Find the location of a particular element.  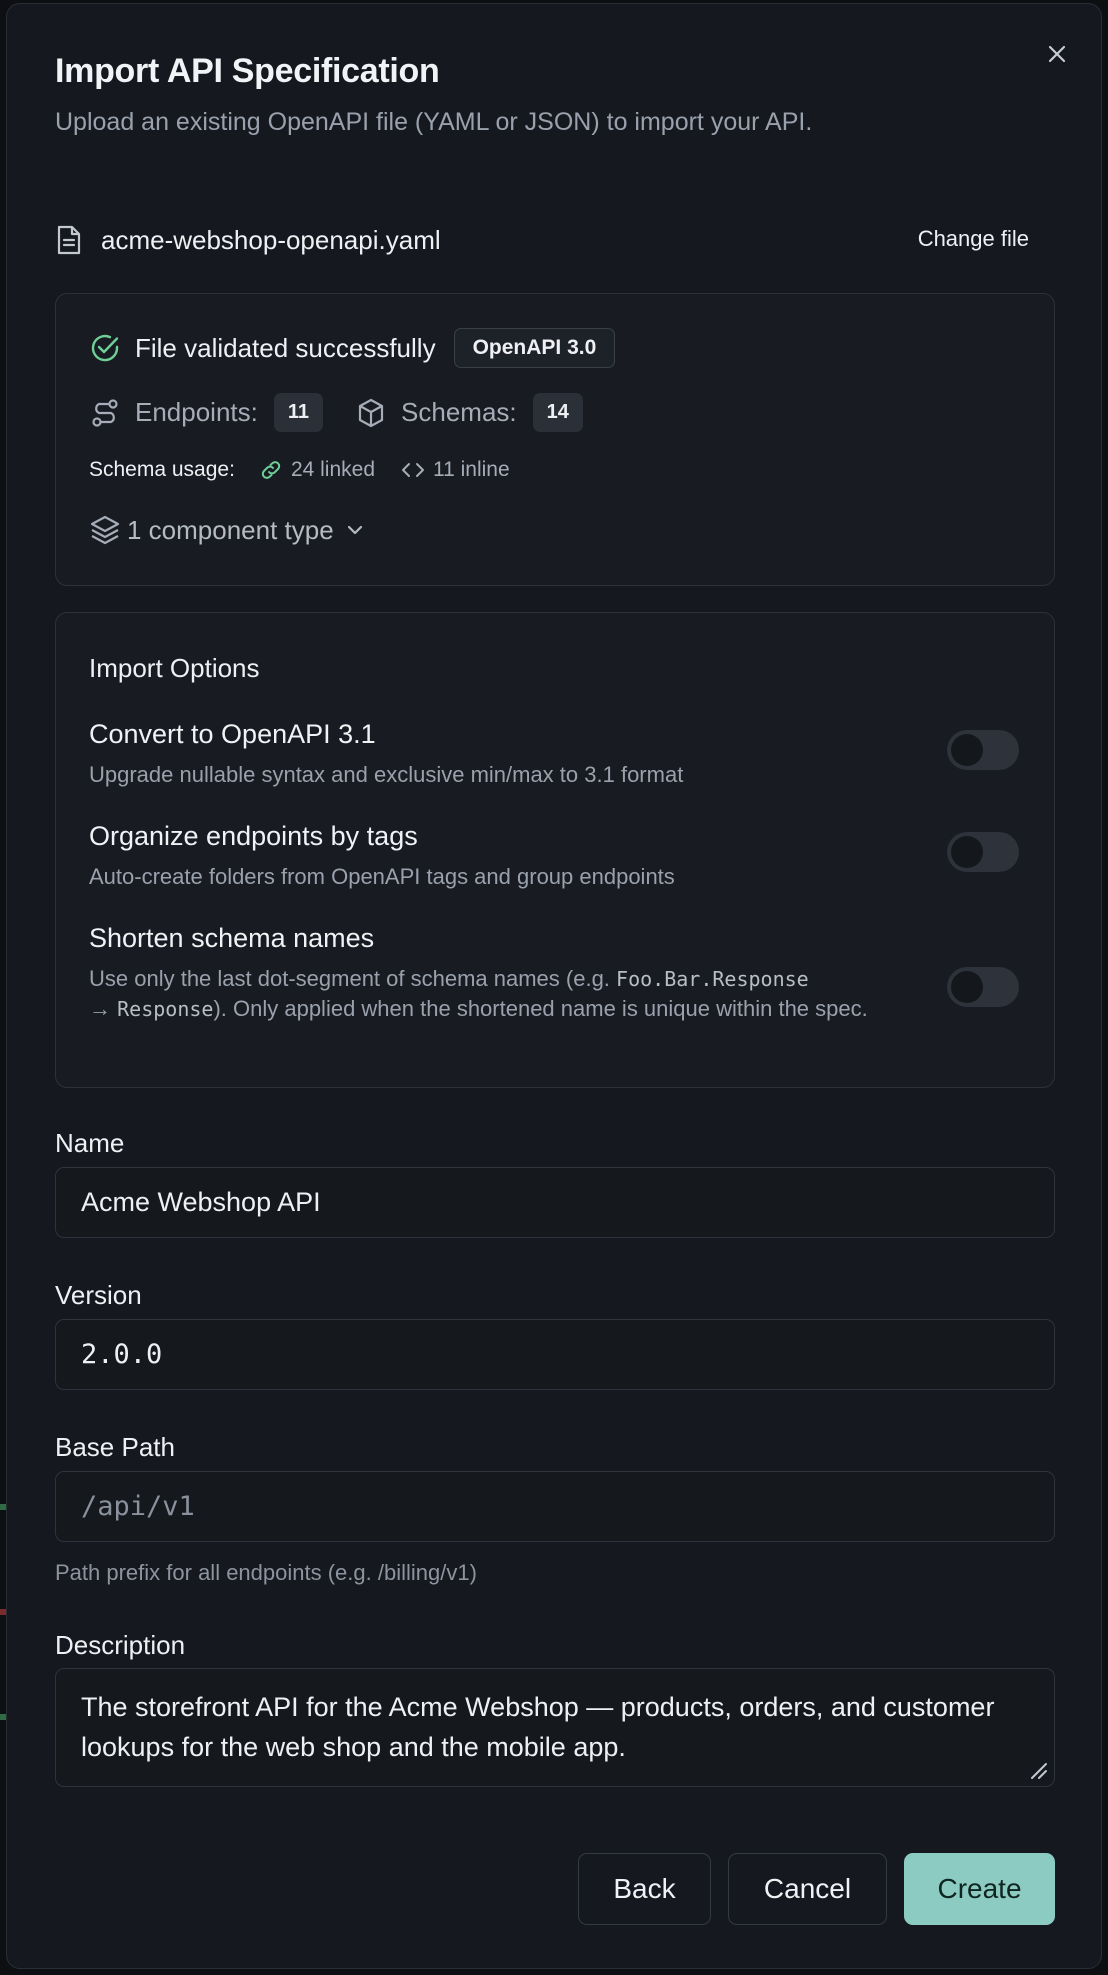

component-types-toggle: 1 component type is located at coordinates (227, 530).